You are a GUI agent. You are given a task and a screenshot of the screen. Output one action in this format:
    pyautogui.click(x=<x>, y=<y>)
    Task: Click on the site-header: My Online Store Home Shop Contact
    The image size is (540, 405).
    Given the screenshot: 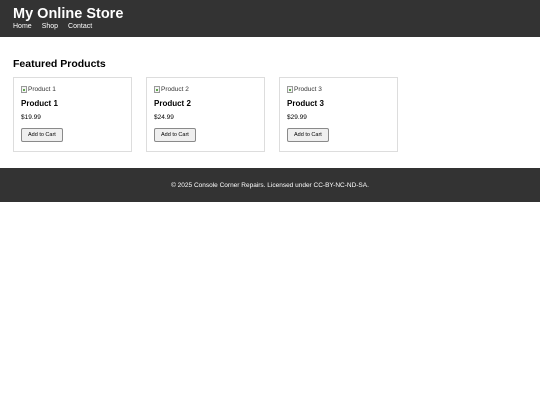 What is the action you would take?
    pyautogui.click(x=270, y=18)
    